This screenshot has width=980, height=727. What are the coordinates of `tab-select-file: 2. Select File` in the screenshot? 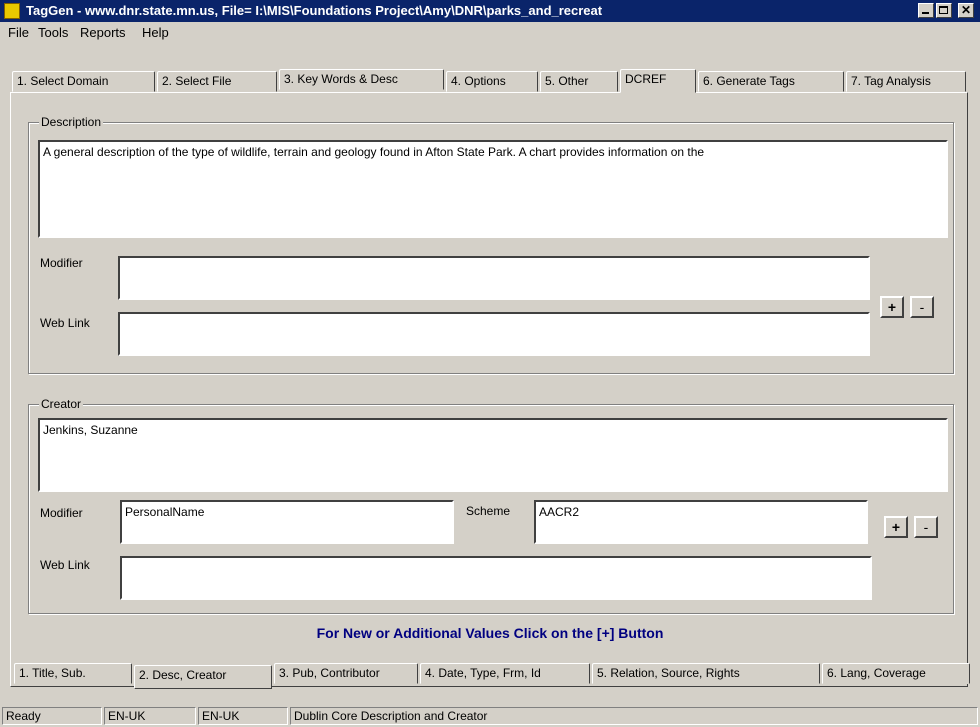 It's located at (217, 81).